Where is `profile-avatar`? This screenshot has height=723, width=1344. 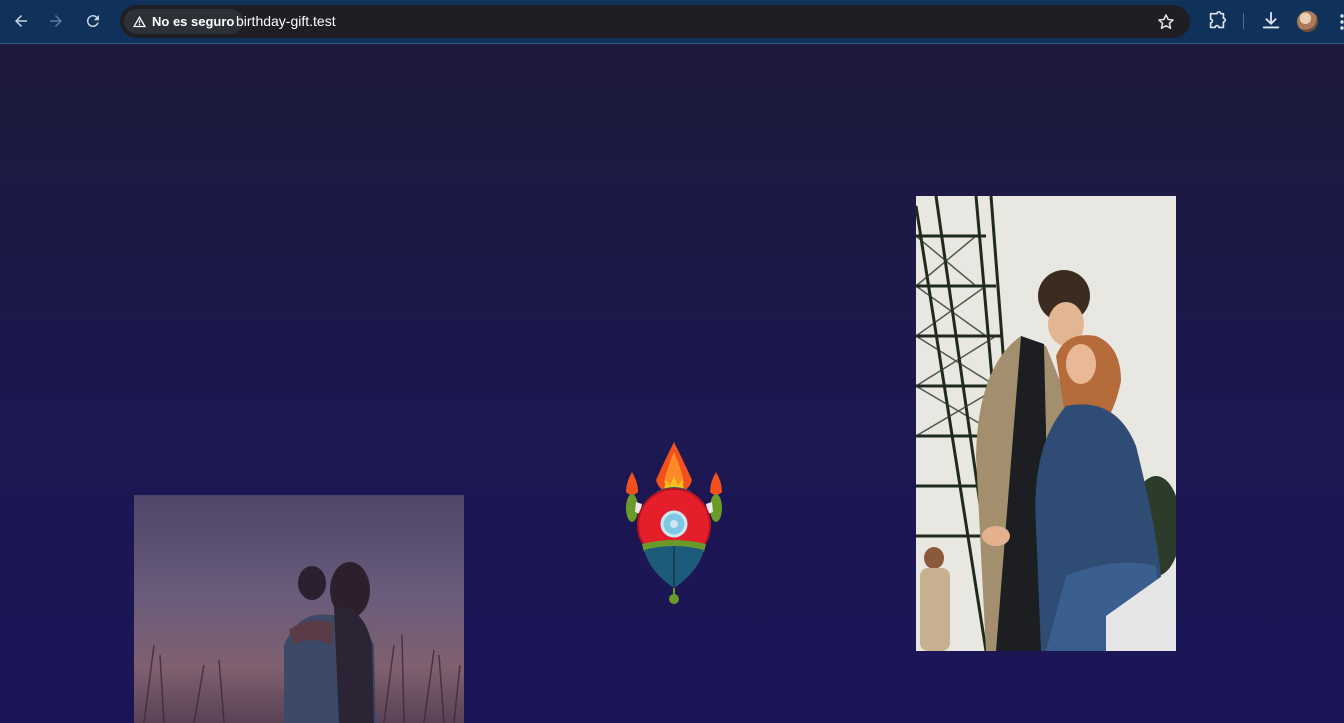
profile-avatar is located at coordinates (1307, 21).